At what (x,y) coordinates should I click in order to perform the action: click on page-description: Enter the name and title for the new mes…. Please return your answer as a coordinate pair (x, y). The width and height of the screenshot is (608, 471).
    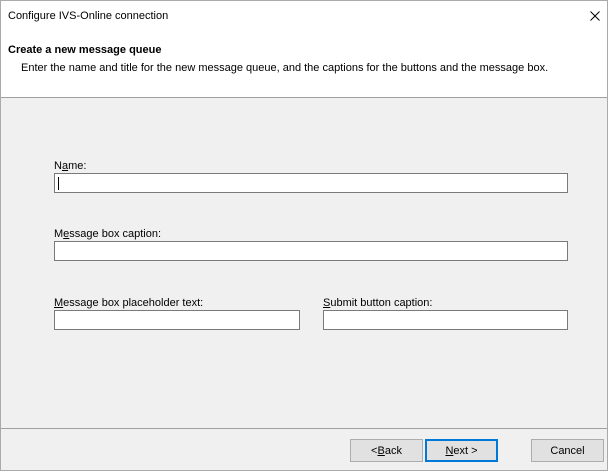
    Looking at the image, I should click on (285, 68).